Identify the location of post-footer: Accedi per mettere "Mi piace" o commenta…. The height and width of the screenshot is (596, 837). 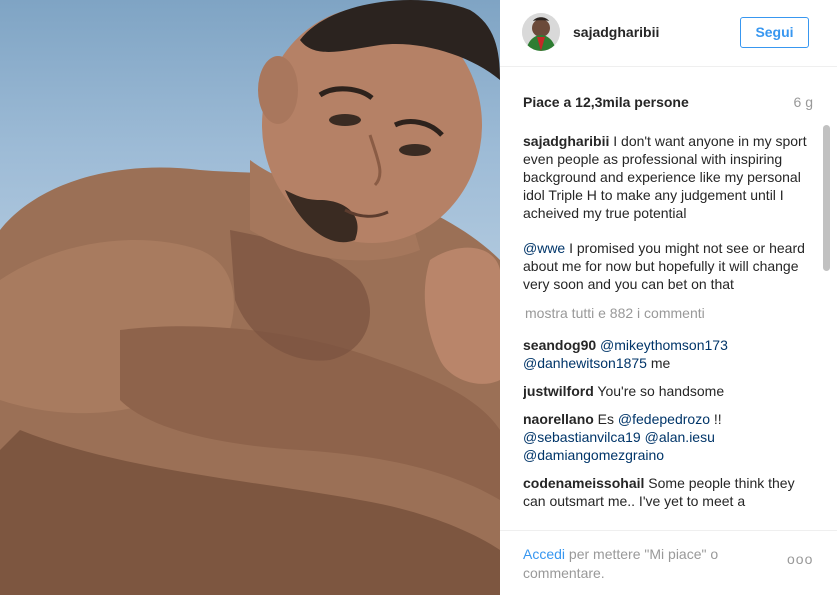
(668, 563).